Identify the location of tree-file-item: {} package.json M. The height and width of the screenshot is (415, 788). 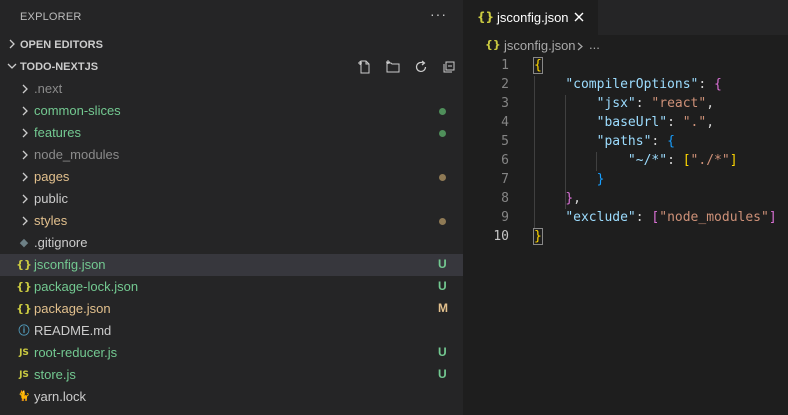
(231, 309).